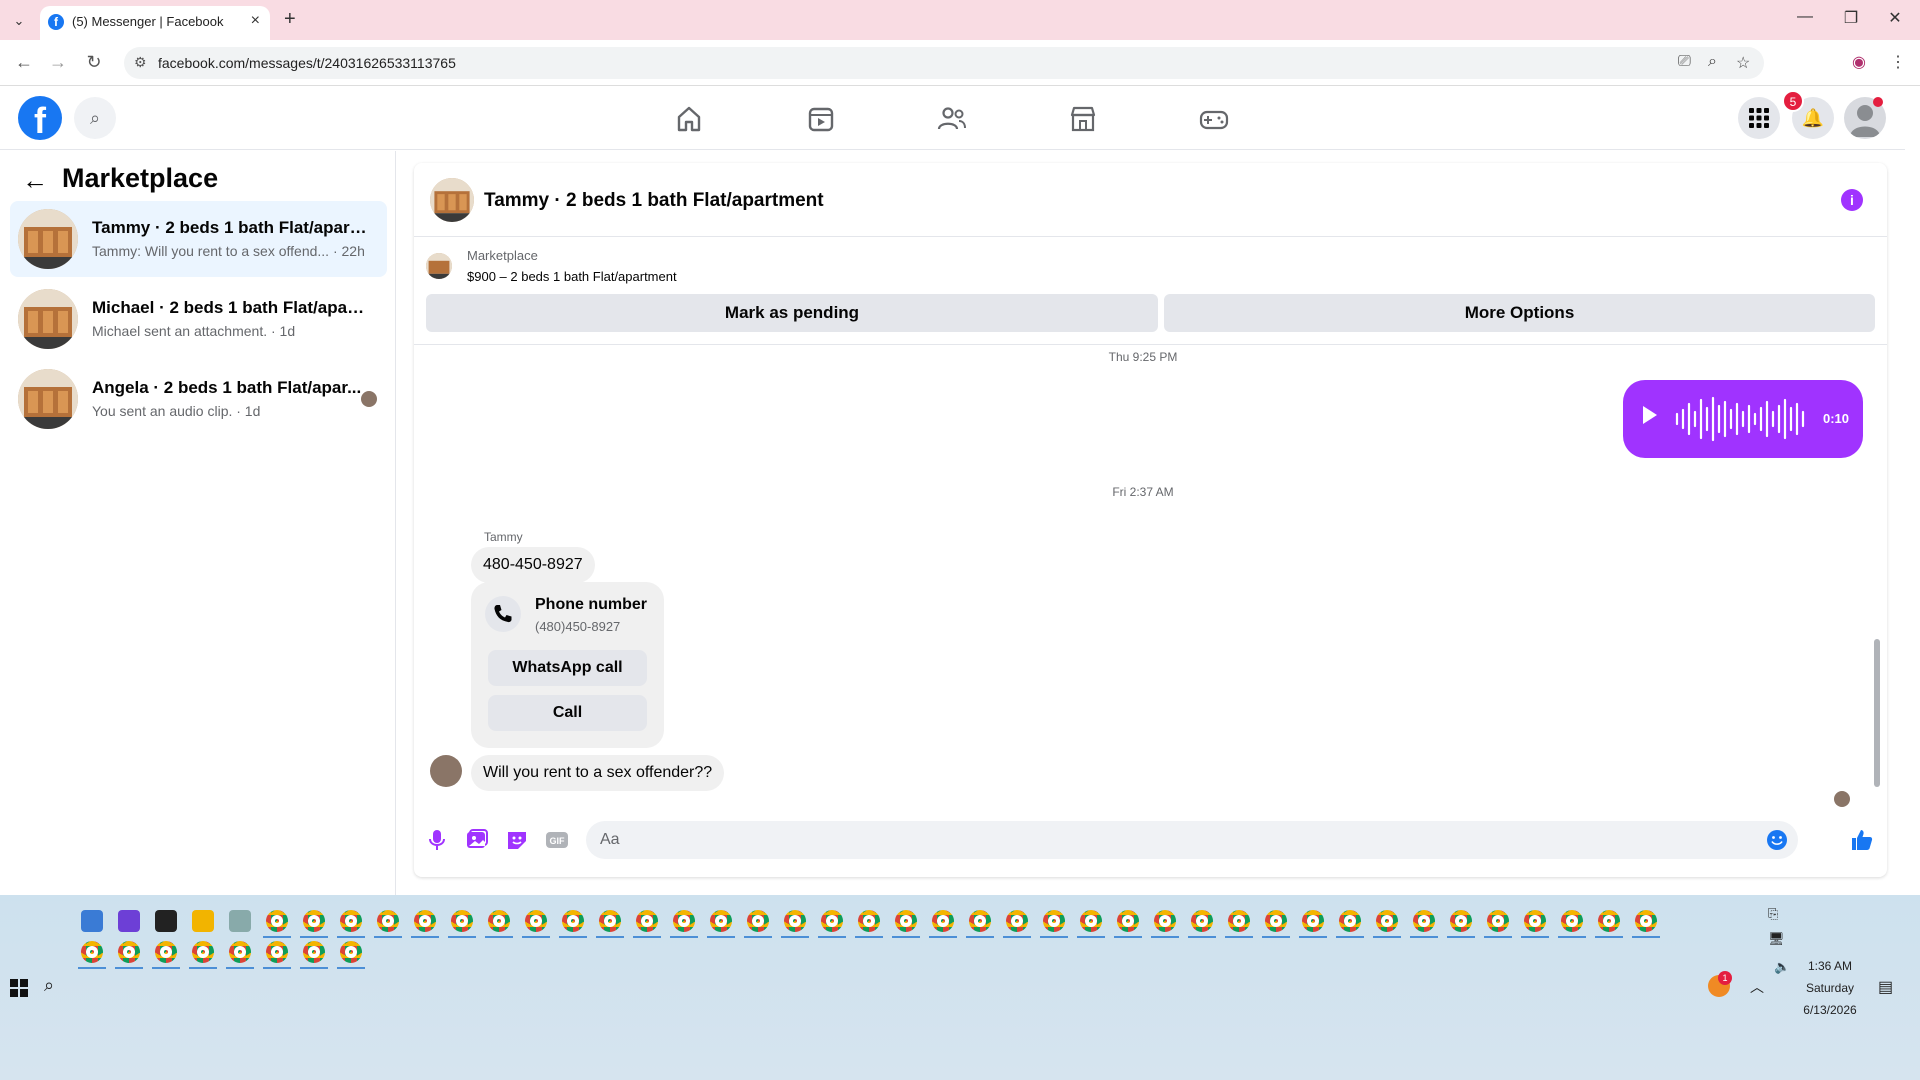 This screenshot has width=1920, height=1080. What do you see at coordinates (1759, 118) in the screenshot?
I see `menu-grid-icon` at bounding box center [1759, 118].